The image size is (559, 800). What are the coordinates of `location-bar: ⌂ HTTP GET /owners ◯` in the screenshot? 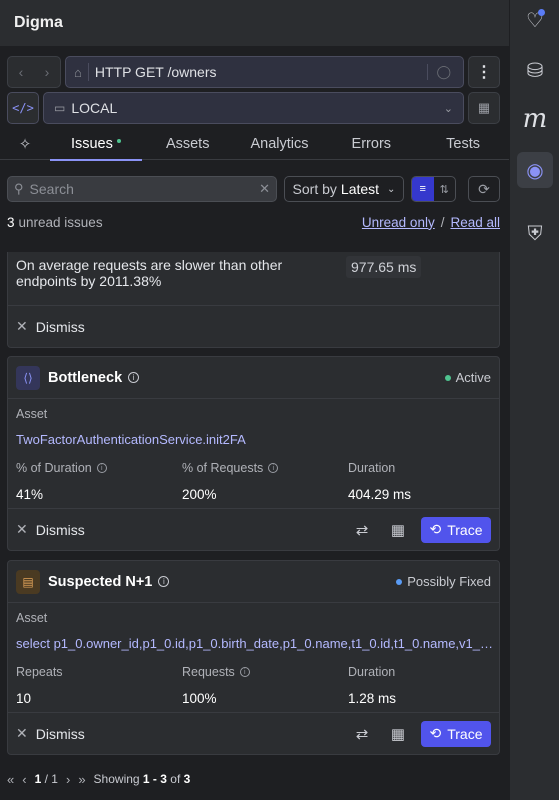 It's located at (264, 72).